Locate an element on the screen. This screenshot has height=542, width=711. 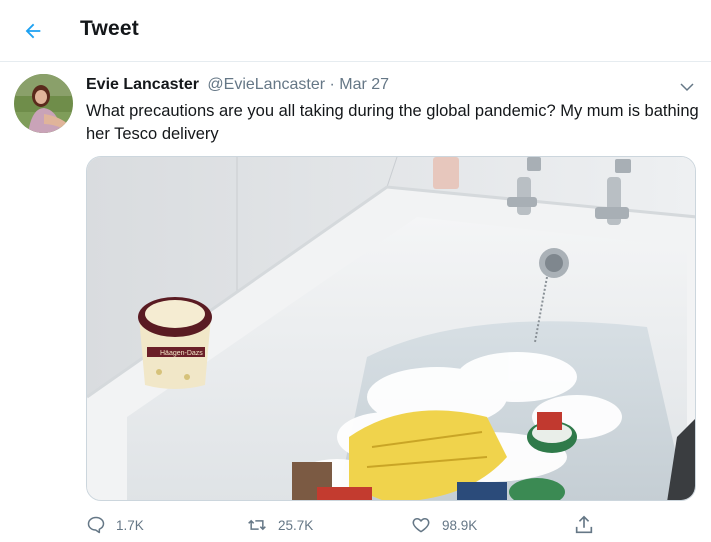
media-label: Häagen-Dazs is located at coordinates (181, 353).